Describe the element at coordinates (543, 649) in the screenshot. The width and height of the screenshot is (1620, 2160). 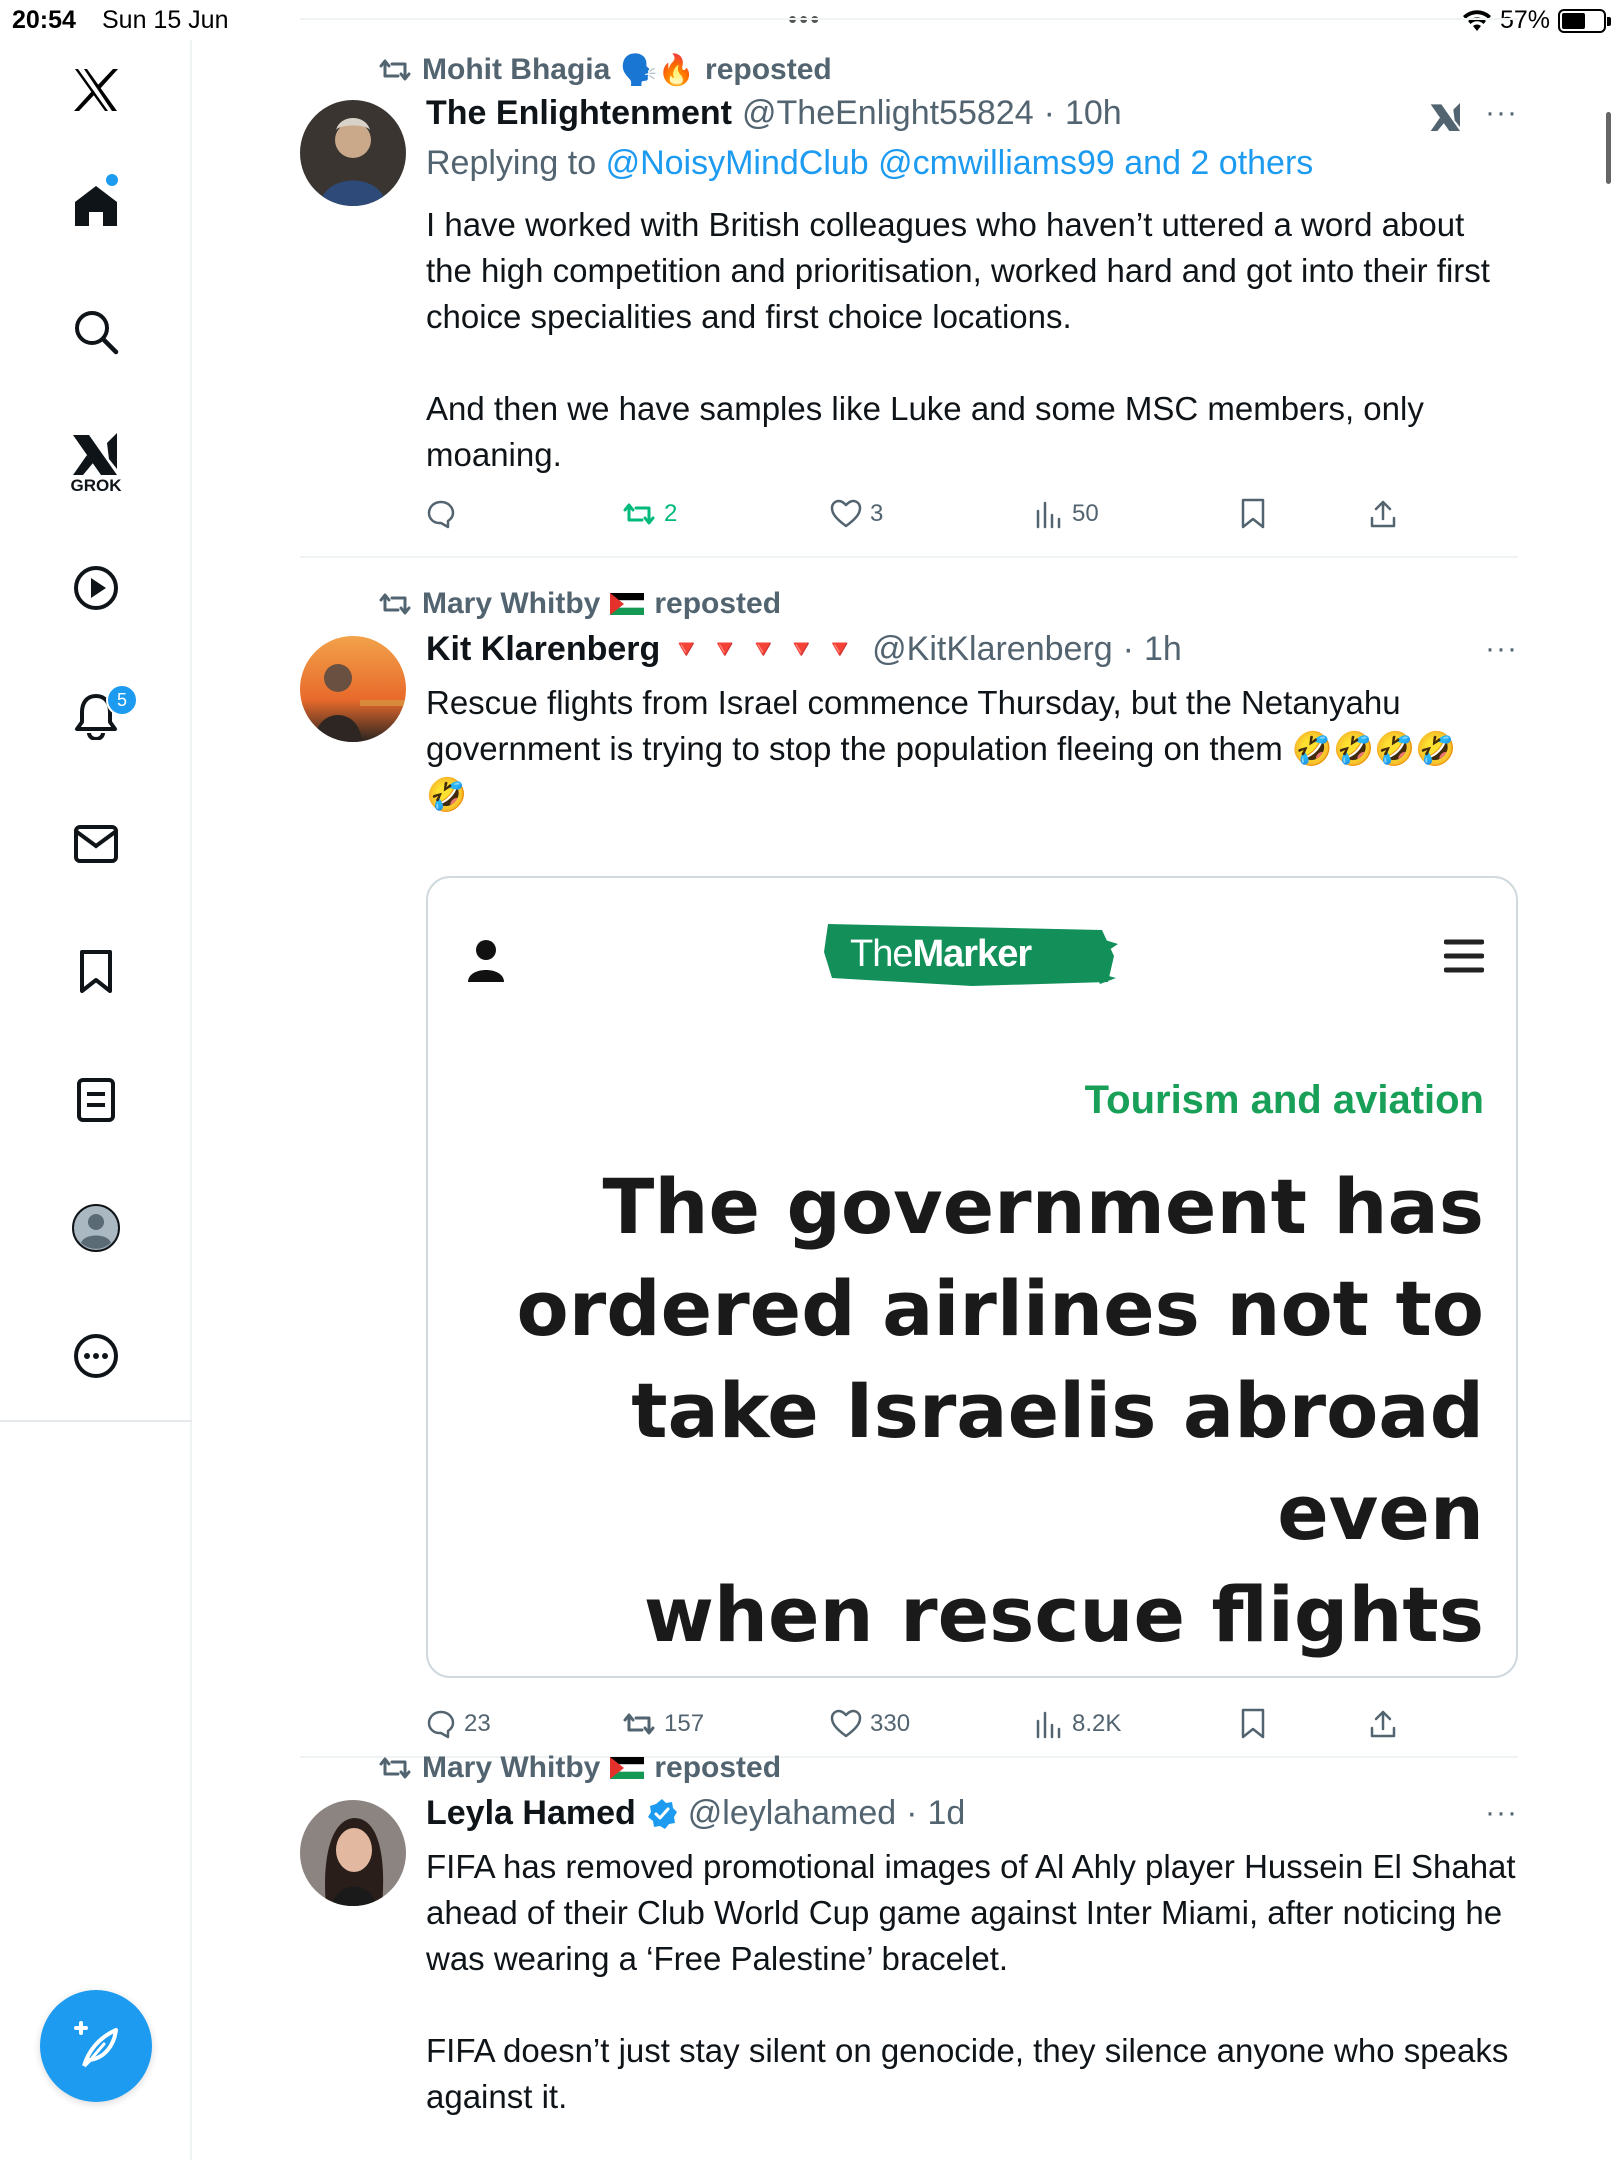
I see `author-name: Kit Klarenberg` at that location.